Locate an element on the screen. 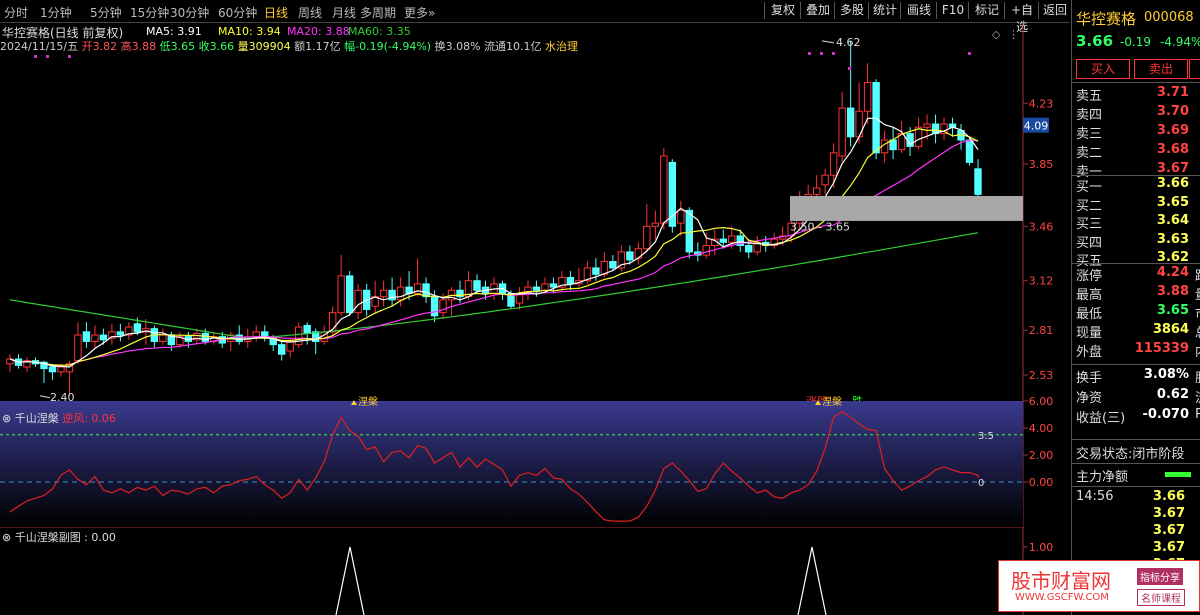 The image size is (1200, 615). more-button is located at coordinates (1194, 69).